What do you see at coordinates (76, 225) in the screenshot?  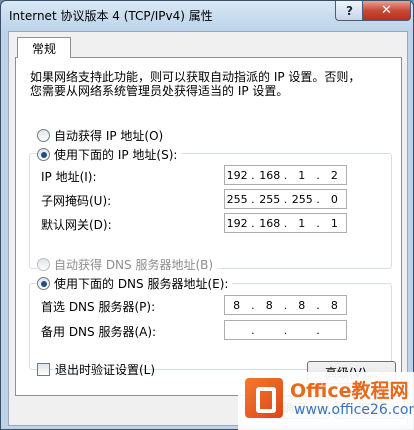 I see `gateway-label: 默认网关(D):` at bounding box center [76, 225].